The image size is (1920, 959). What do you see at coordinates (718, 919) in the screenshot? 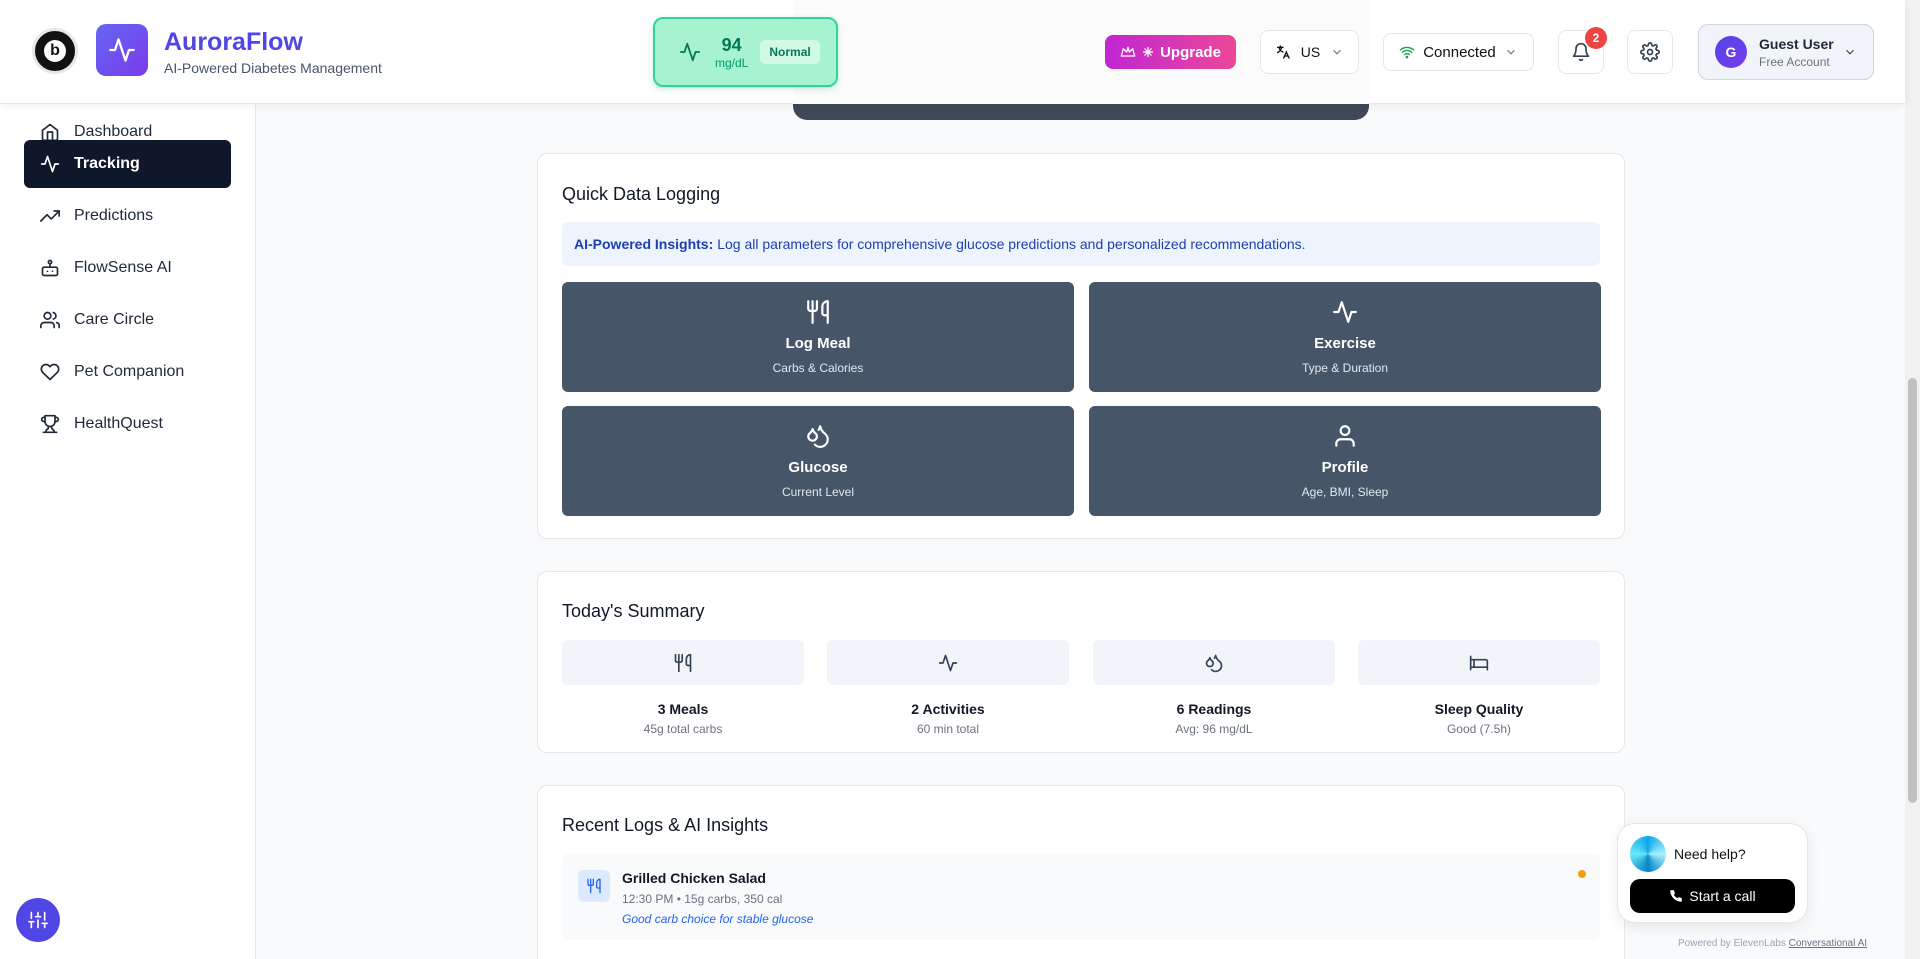
I see `log-ai-insight: Good carb choice for stable glucose` at bounding box center [718, 919].